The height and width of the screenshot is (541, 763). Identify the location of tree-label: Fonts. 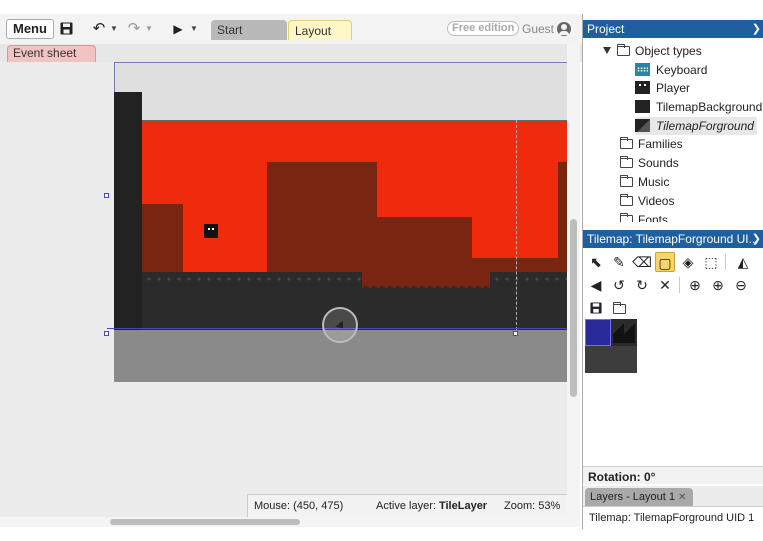
(653, 217).